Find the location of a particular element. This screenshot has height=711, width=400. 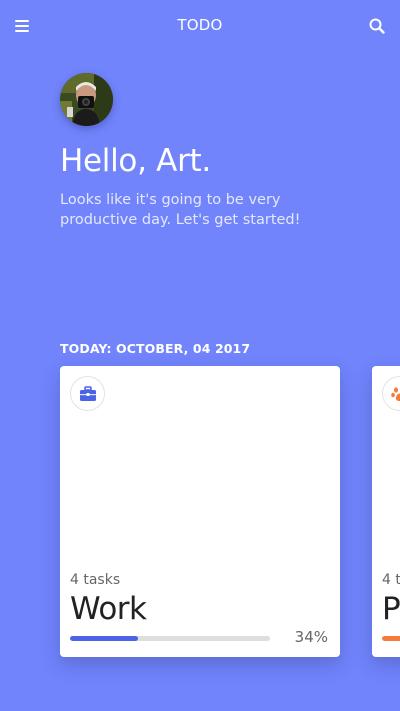

progress-percent: 34% is located at coordinates (311, 637).